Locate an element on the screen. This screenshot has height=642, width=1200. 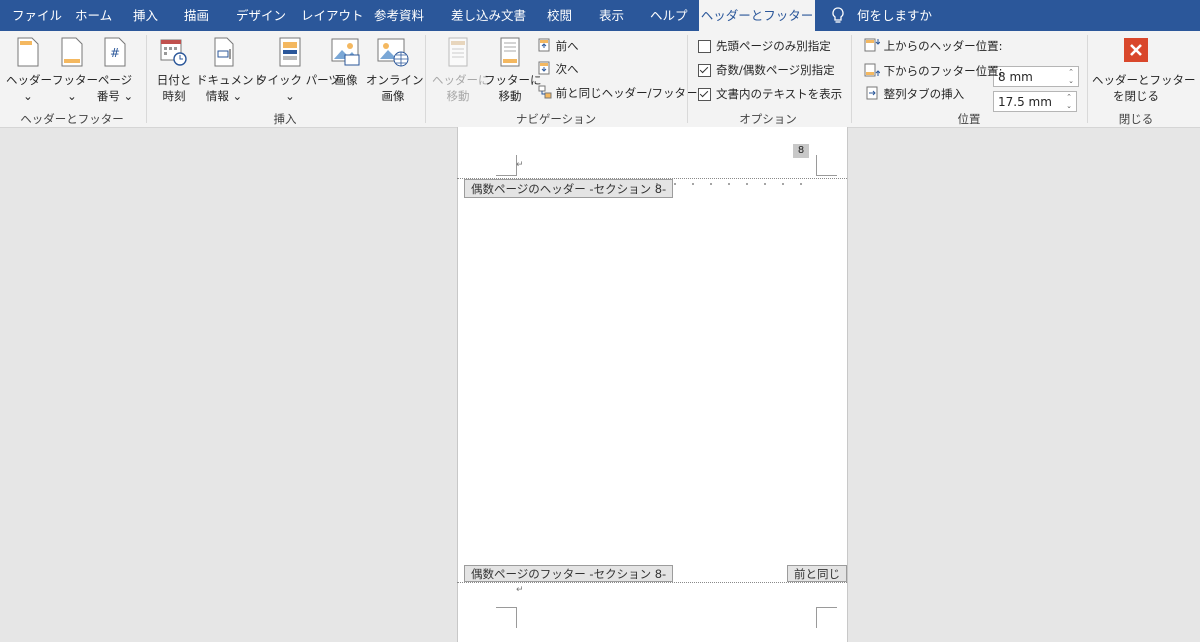
tab-home: ホーム is located at coordinates (93, 15).